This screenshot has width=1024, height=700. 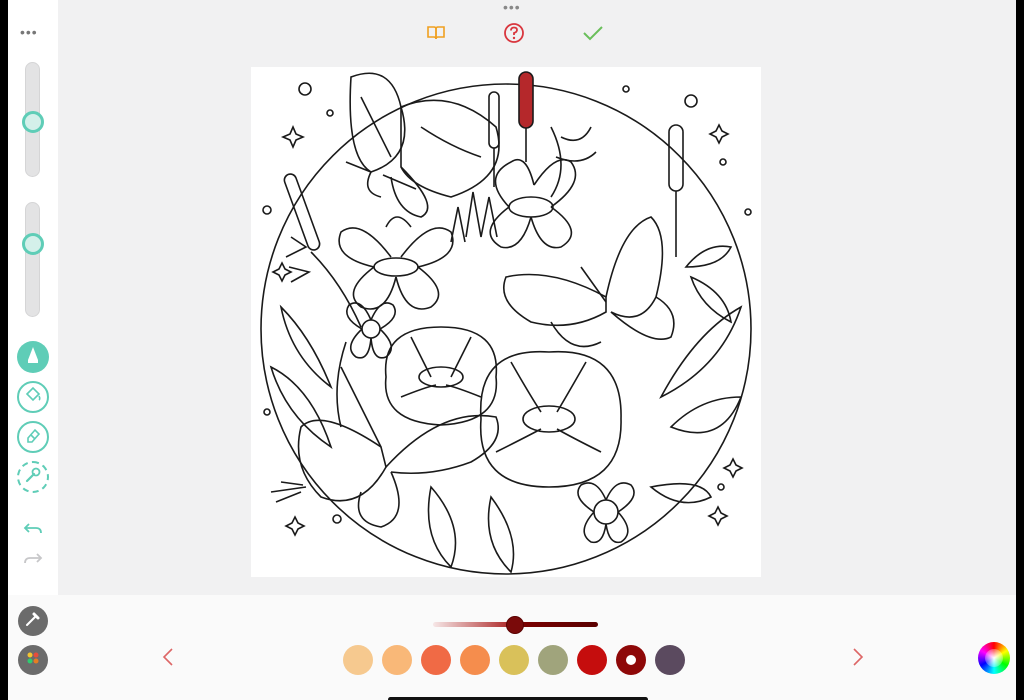 I want to click on palettes-button, so click(x=33, y=660).